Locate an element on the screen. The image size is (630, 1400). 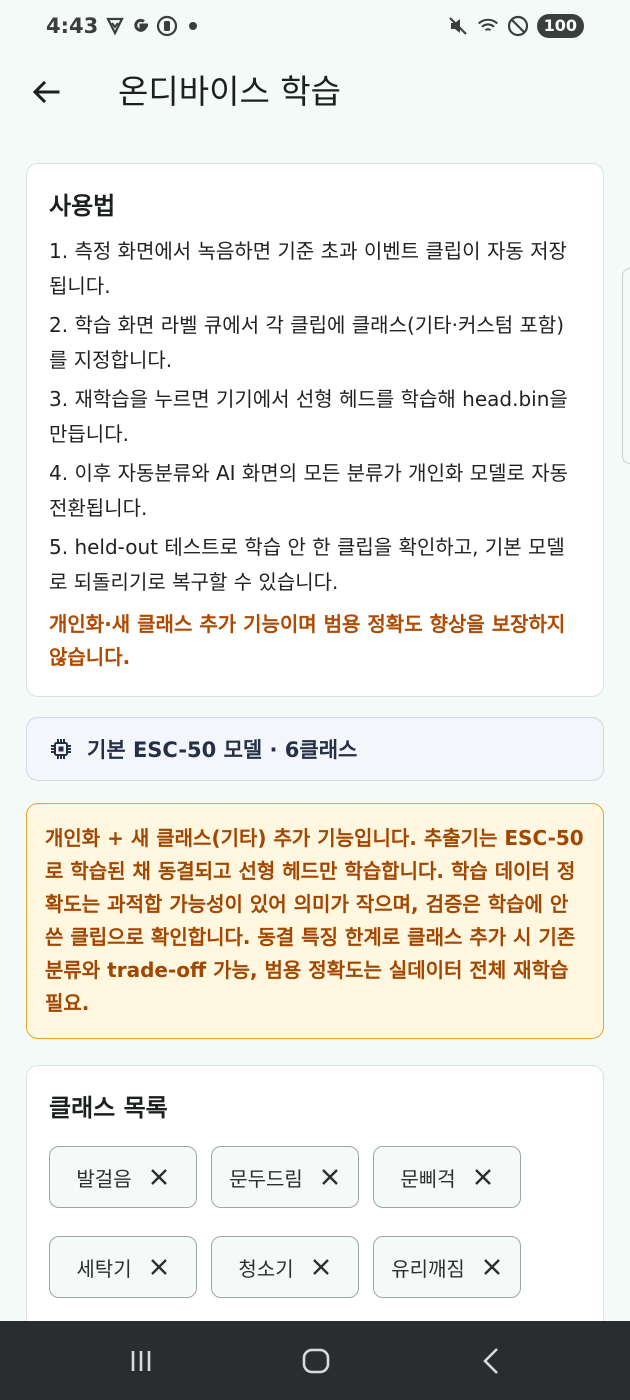
model-info-card: 기본 ESC-50 모델 · 6클래스 is located at coordinates (315, 749).